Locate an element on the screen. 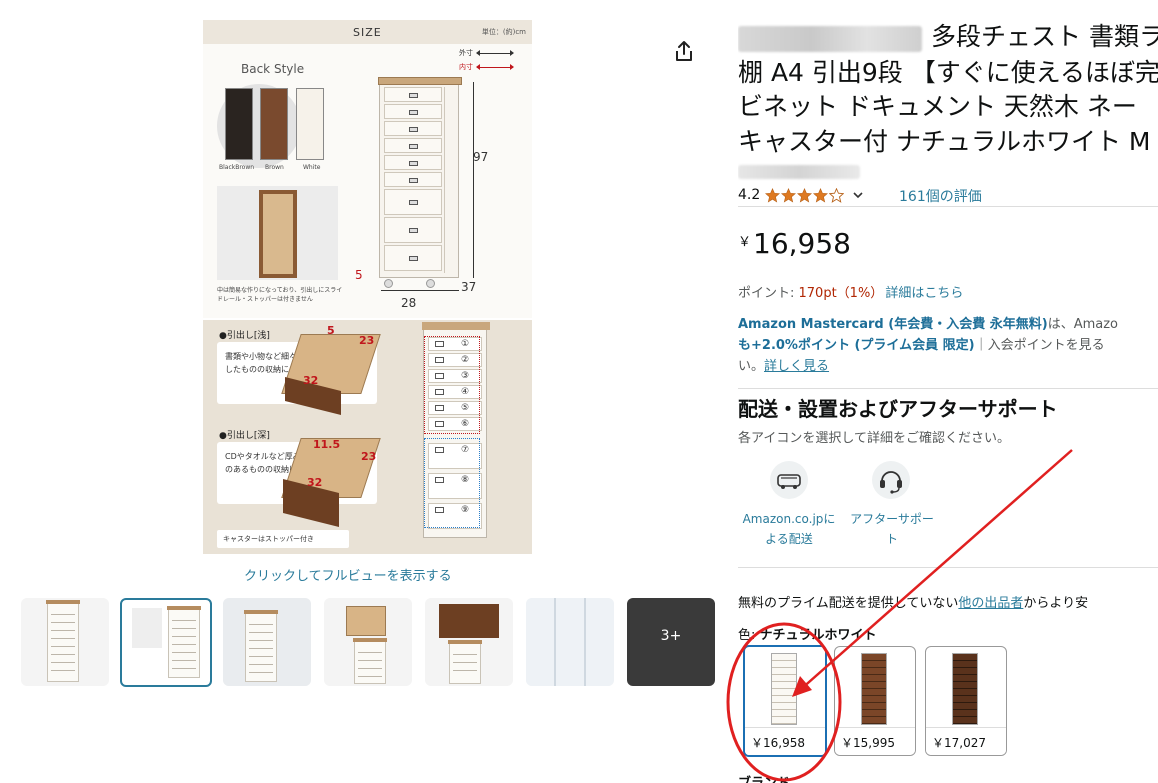 Image resolution: width=1158 pixels, height=783 pixels. support-headset-icon is located at coordinates (891, 480).